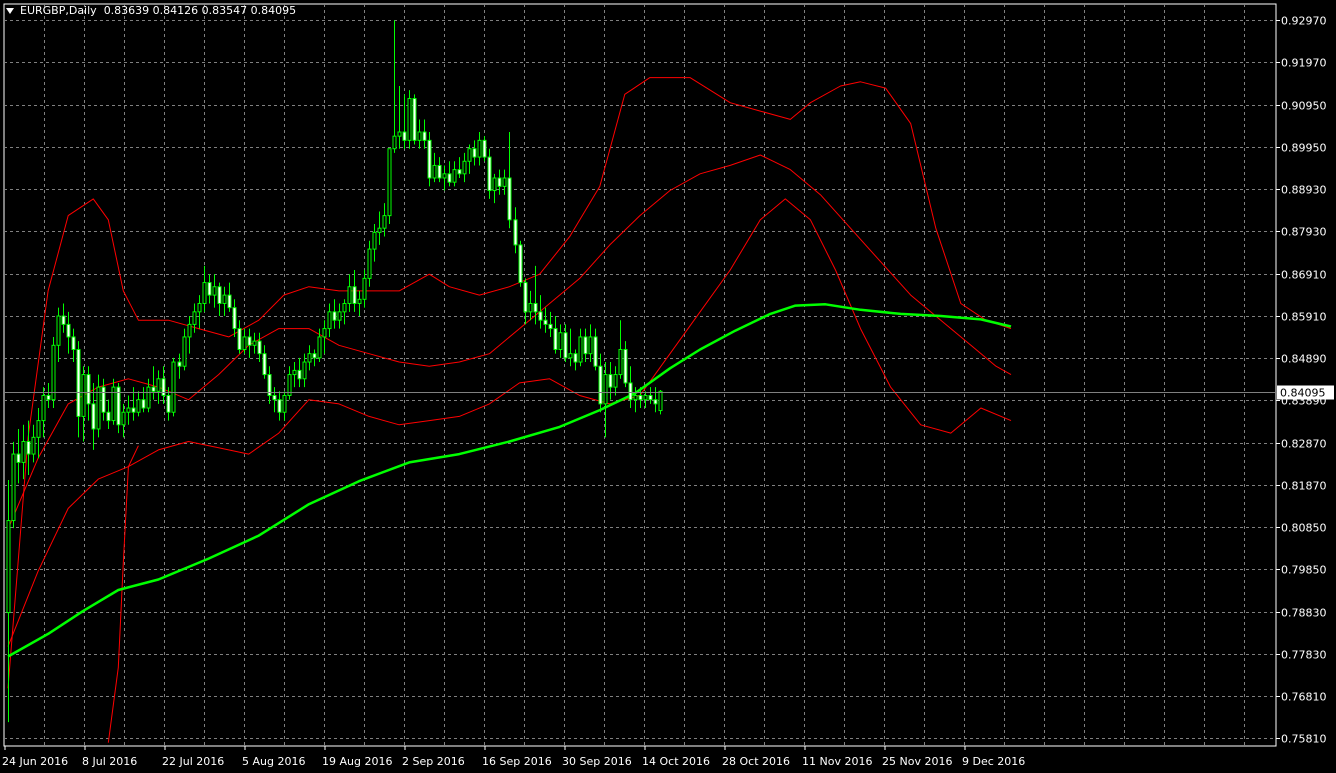 The height and width of the screenshot is (773, 1336). What do you see at coordinates (1304, 486) in the screenshot?
I see `y-tick-label: 0.81870` at bounding box center [1304, 486].